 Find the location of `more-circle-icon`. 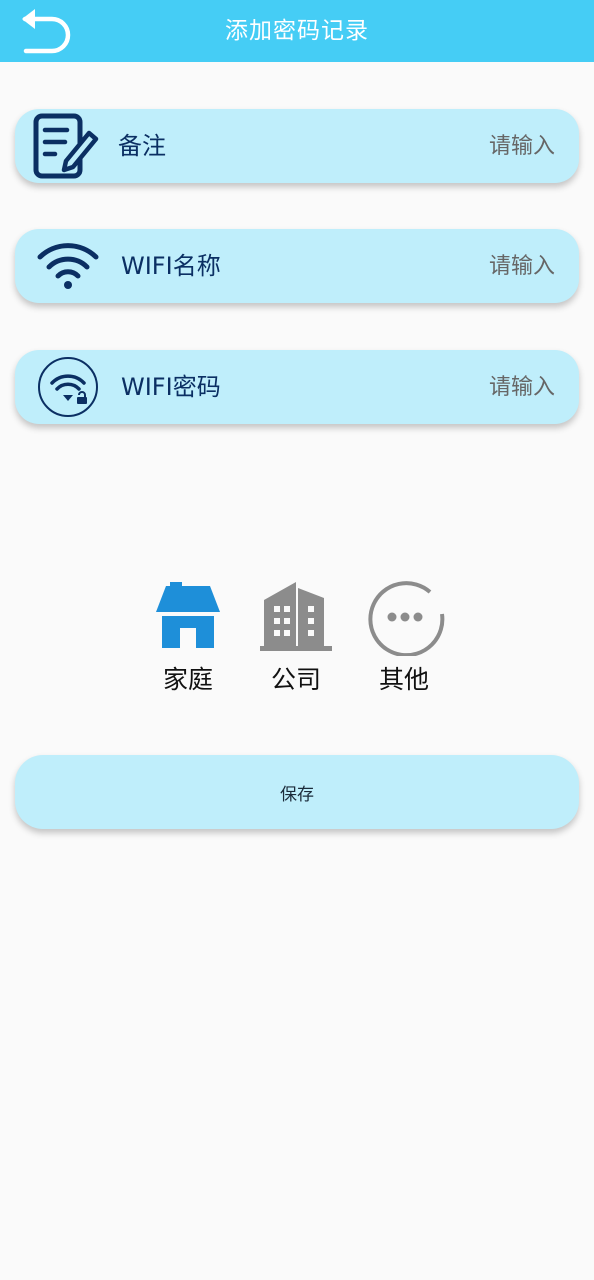

more-circle-icon is located at coordinates (406, 618).